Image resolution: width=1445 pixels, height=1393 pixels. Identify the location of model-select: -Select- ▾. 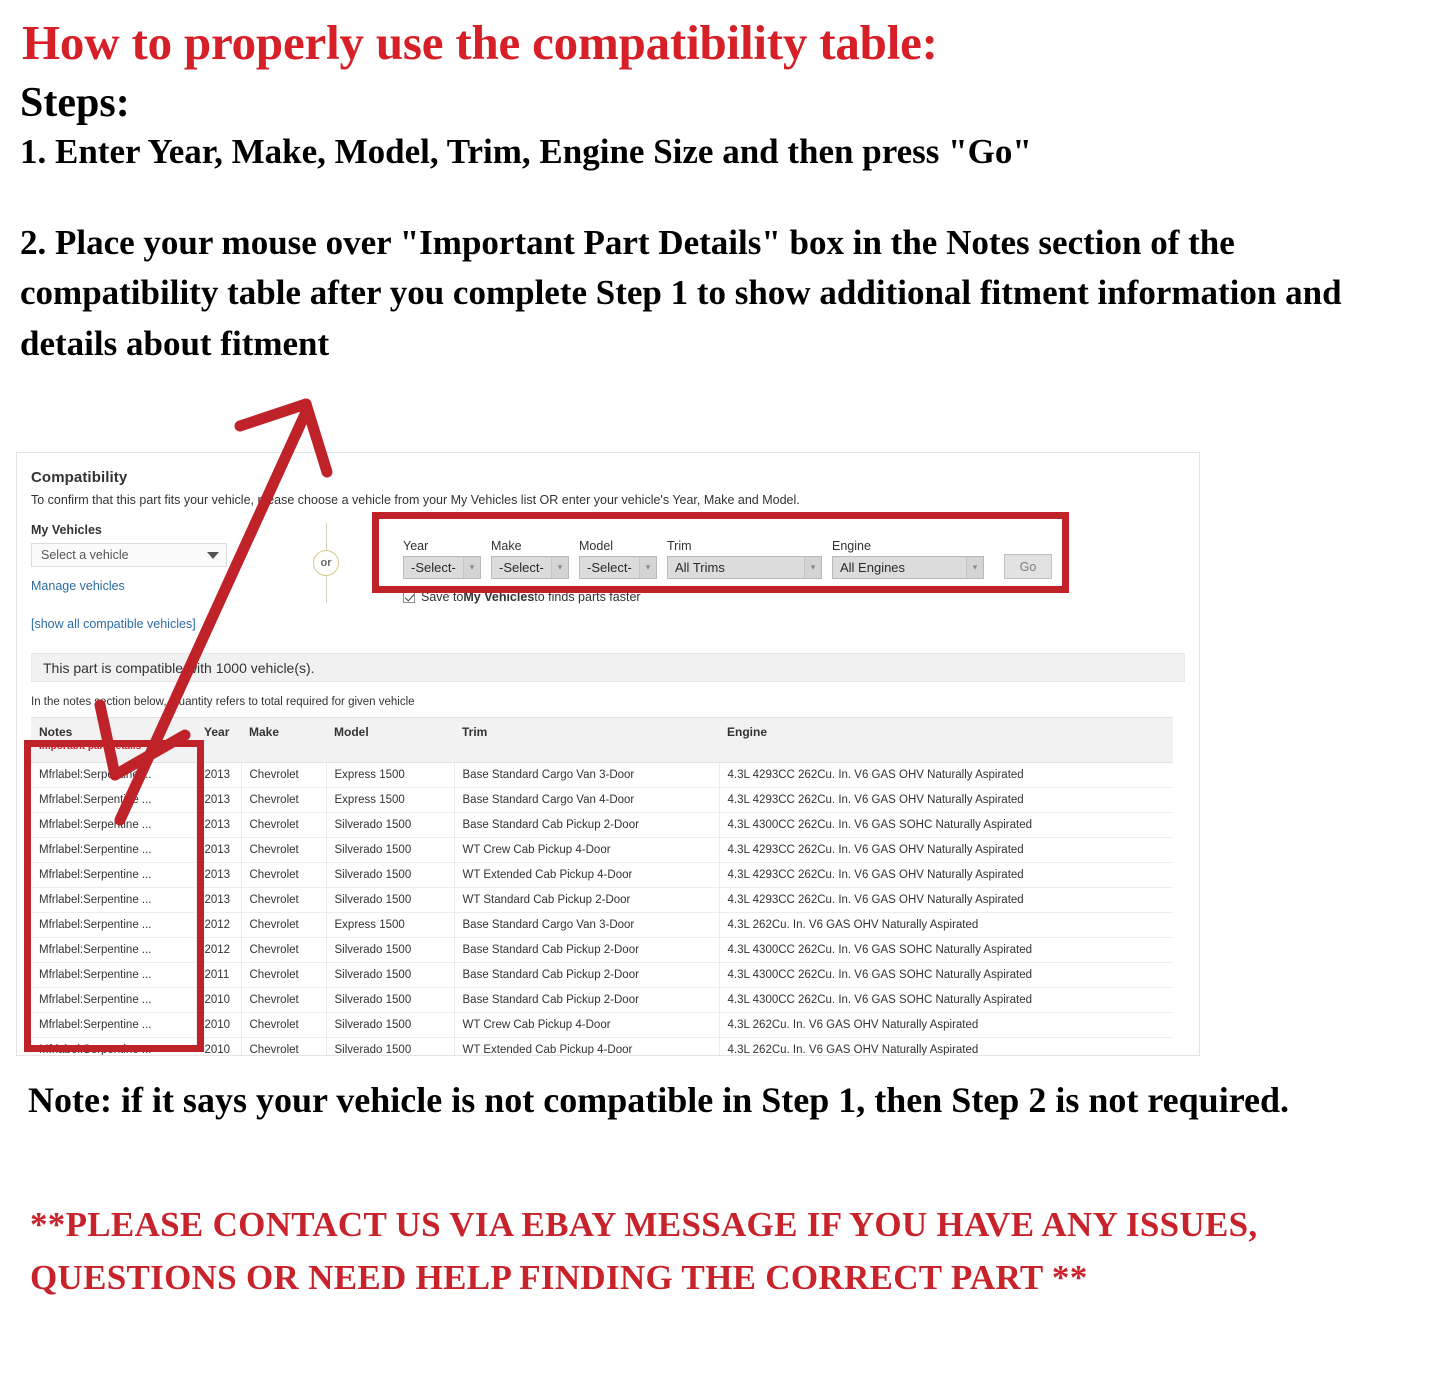
(618, 567).